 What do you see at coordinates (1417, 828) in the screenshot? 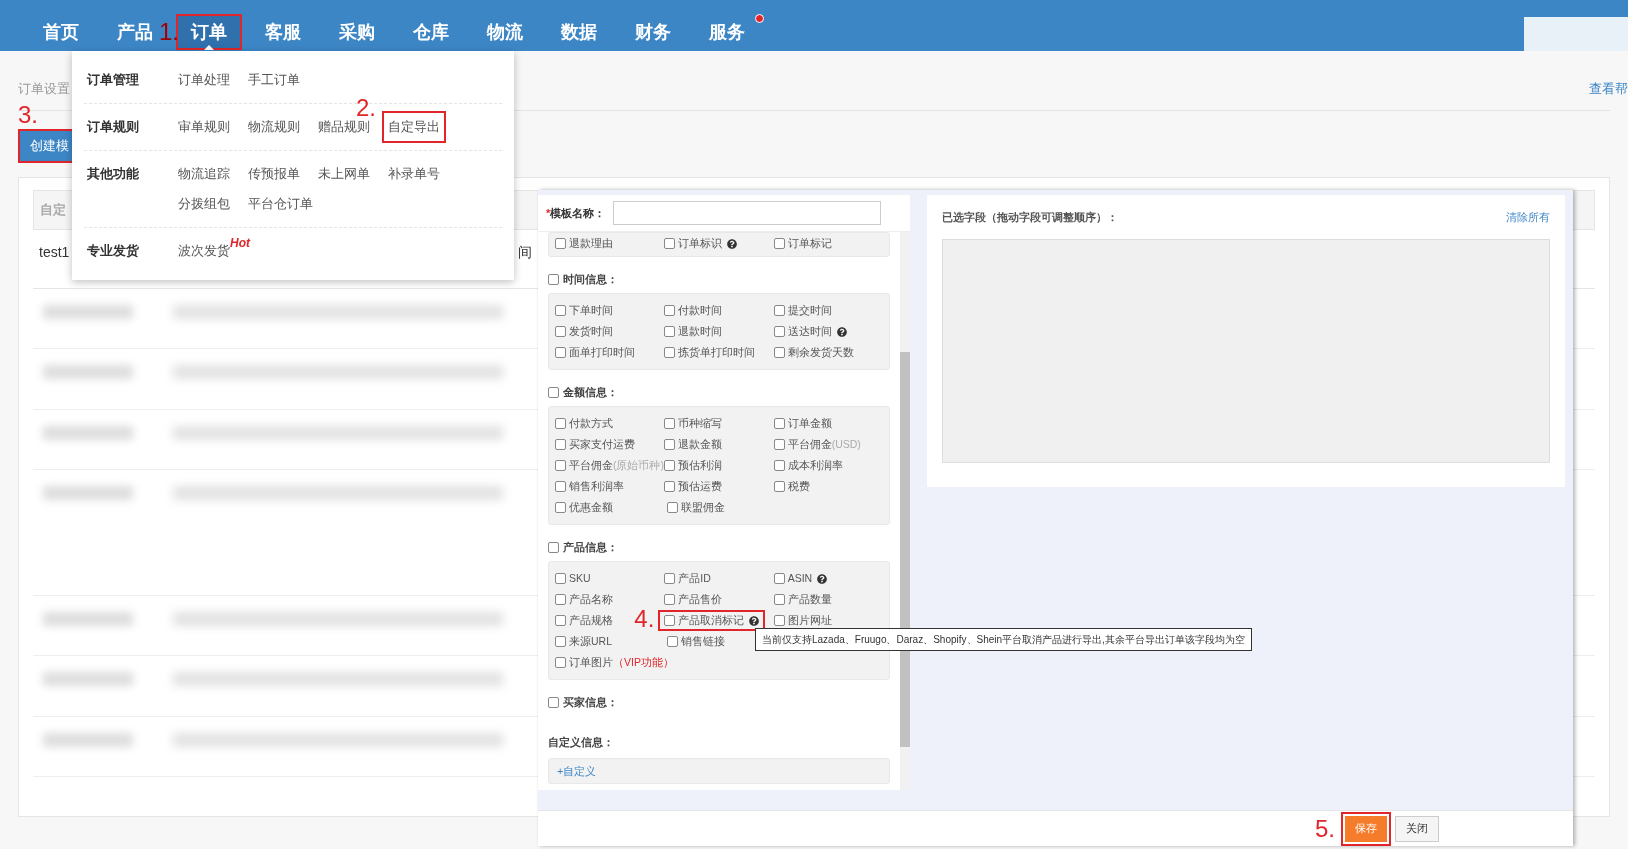
I see `close-button: 关闭` at bounding box center [1417, 828].